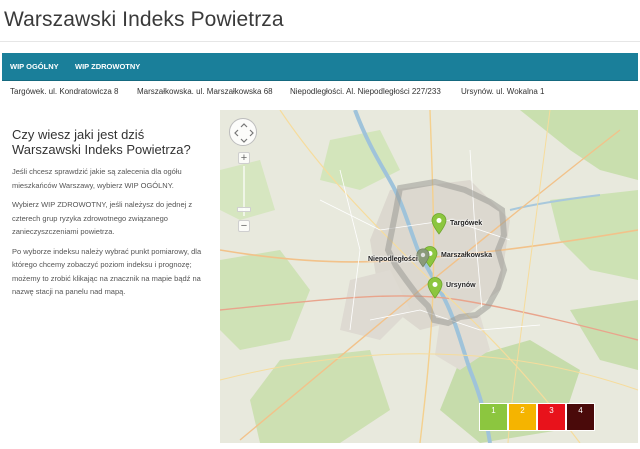 This screenshot has height=449, width=640. Describe the element at coordinates (551, 417) in the screenshot. I see `legend-level-3: 3` at that location.